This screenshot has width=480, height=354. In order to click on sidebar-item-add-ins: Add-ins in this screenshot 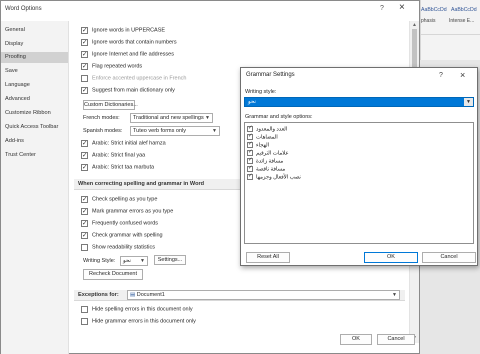, I will do `click(14, 141)`.